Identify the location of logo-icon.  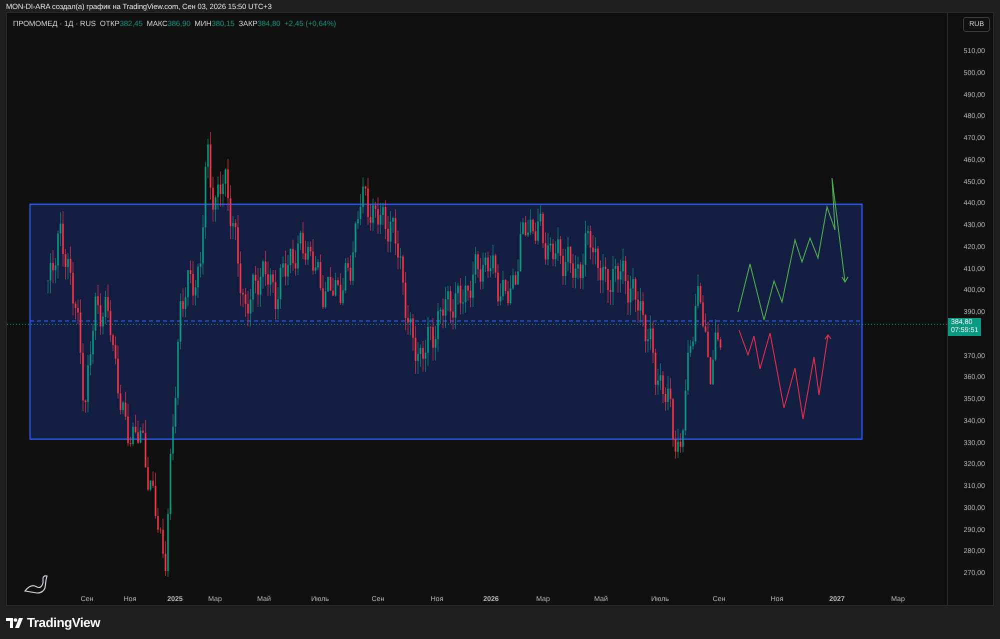
(15, 623).